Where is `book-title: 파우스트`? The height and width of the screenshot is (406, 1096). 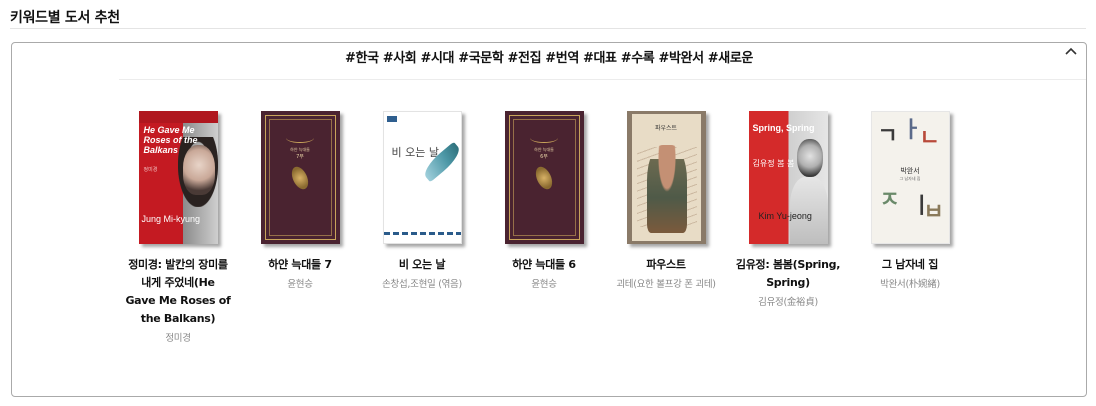
book-title: 파우스트 is located at coordinates (666, 265).